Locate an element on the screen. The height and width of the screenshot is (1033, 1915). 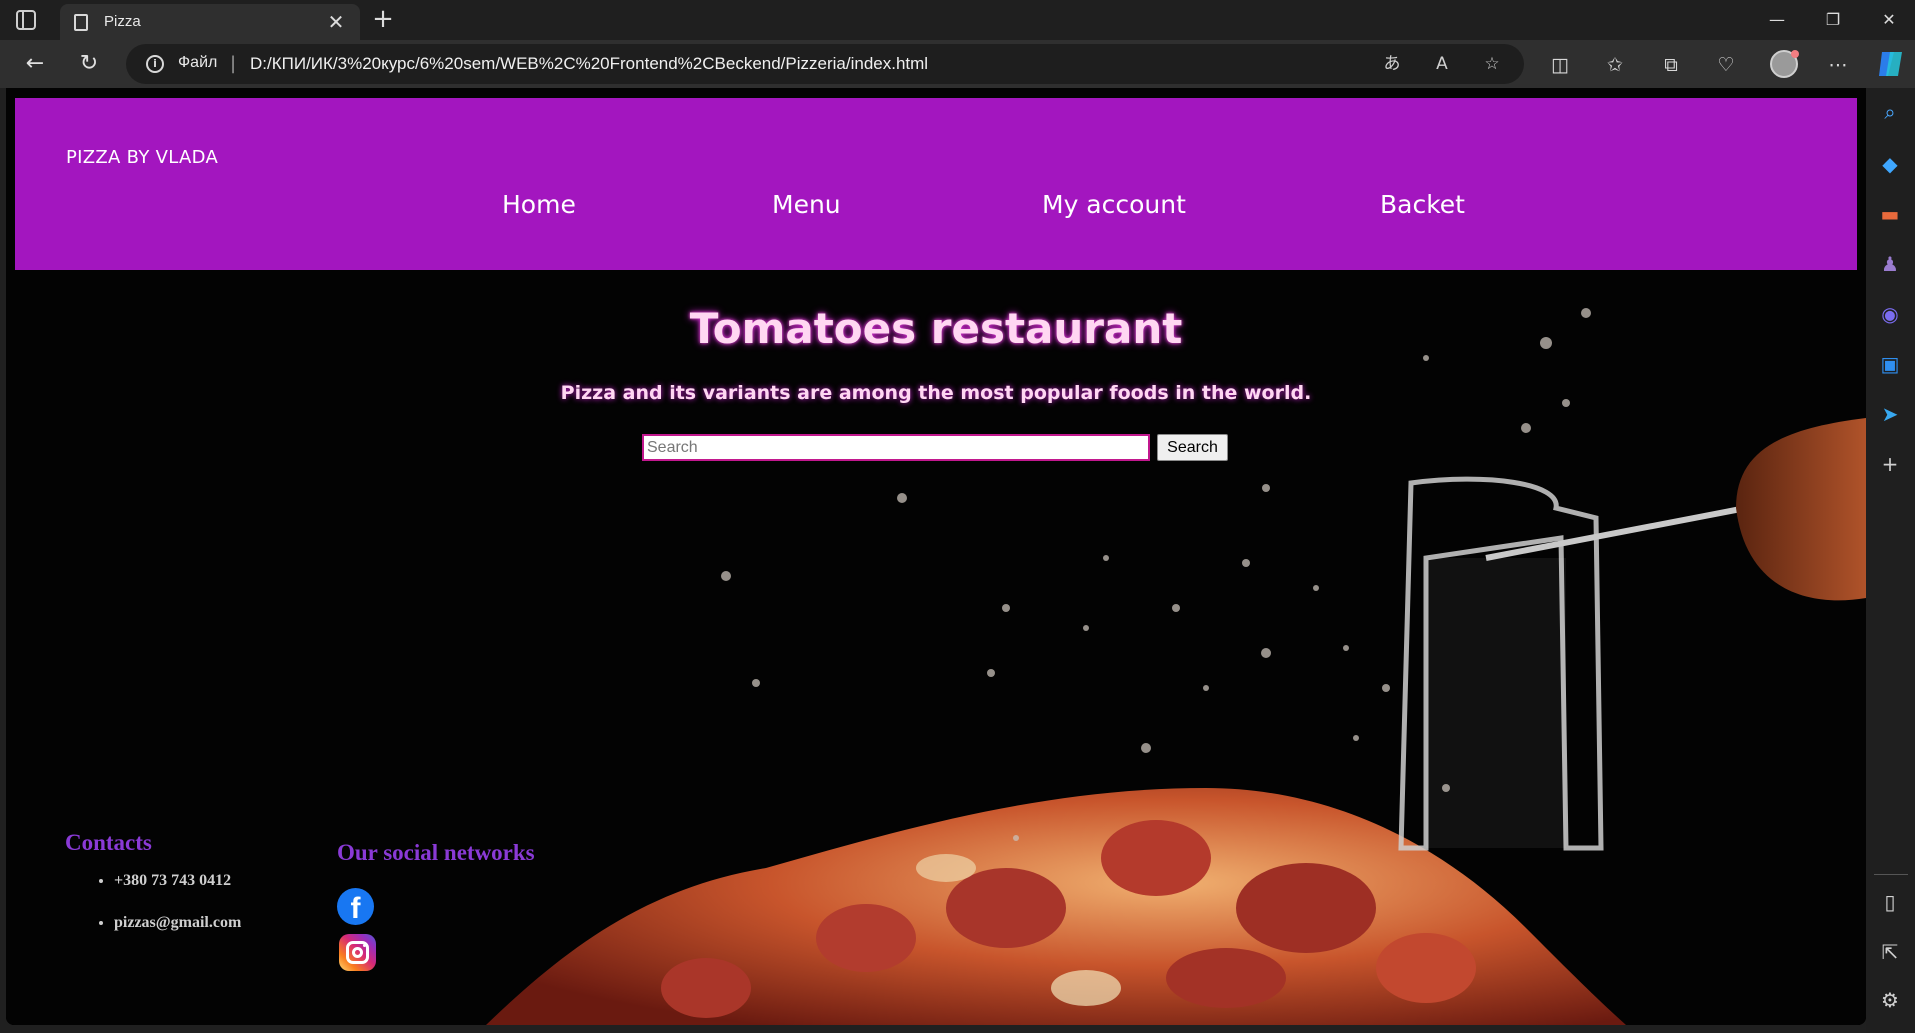
brand-logo-text: PIZZA BY VLADA is located at coordinates (142, 157).